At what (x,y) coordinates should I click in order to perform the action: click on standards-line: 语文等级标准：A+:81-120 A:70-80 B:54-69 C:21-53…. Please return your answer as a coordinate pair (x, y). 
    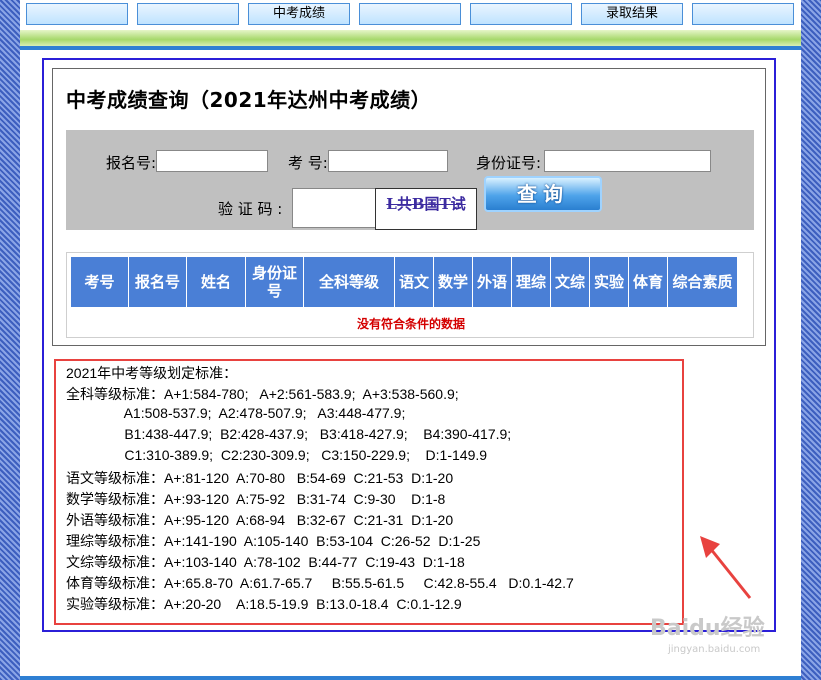
    Looking at the image, I should click on (260, 478).